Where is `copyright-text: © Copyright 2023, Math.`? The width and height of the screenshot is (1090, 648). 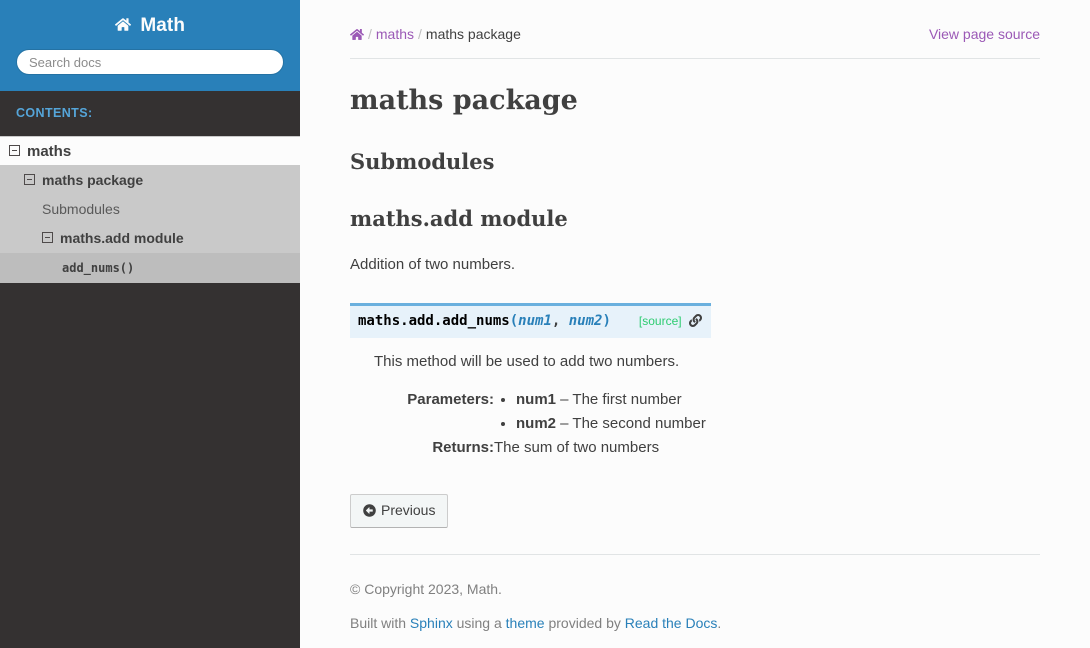
copyright-text: © Copyright 2023, Math. is located at coordinates (426, 588).